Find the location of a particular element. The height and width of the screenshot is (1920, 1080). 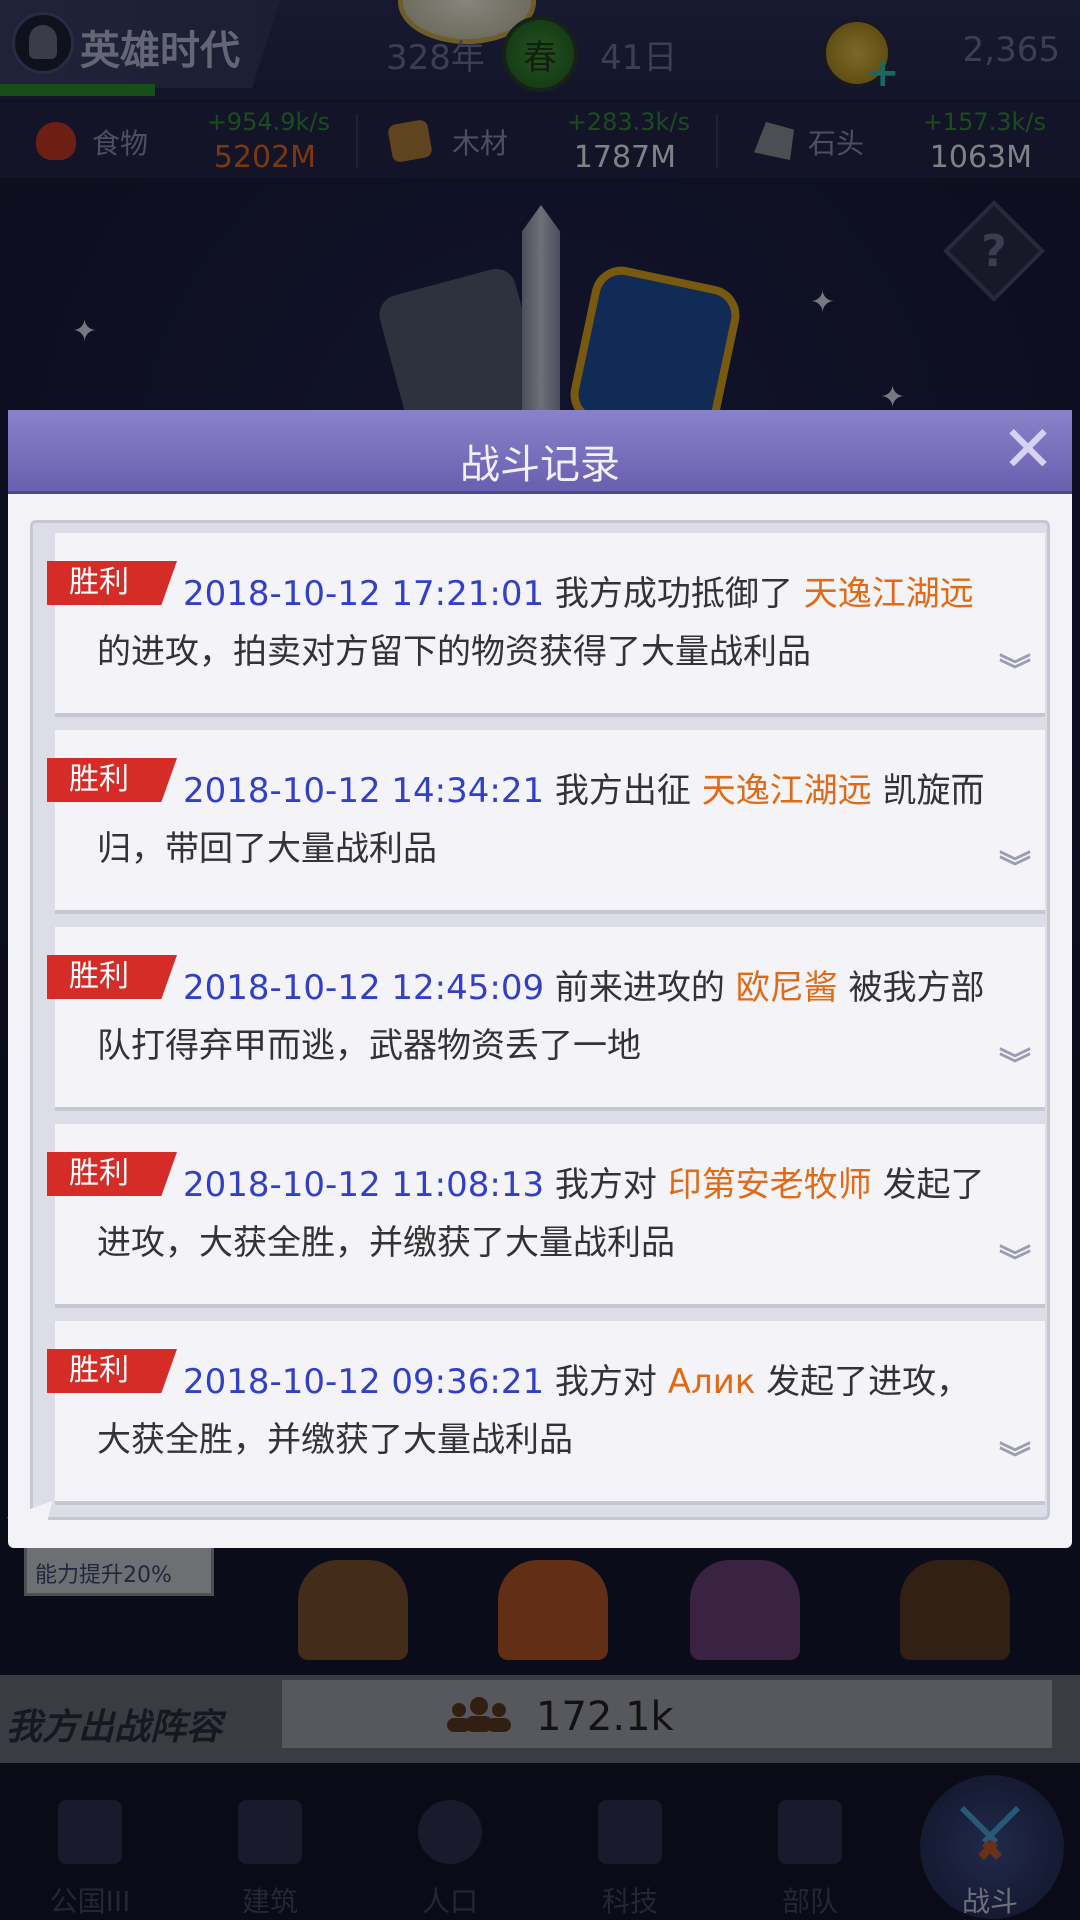

modal-header: 战斗记录 ✕ is located at coordinates (540, 452).